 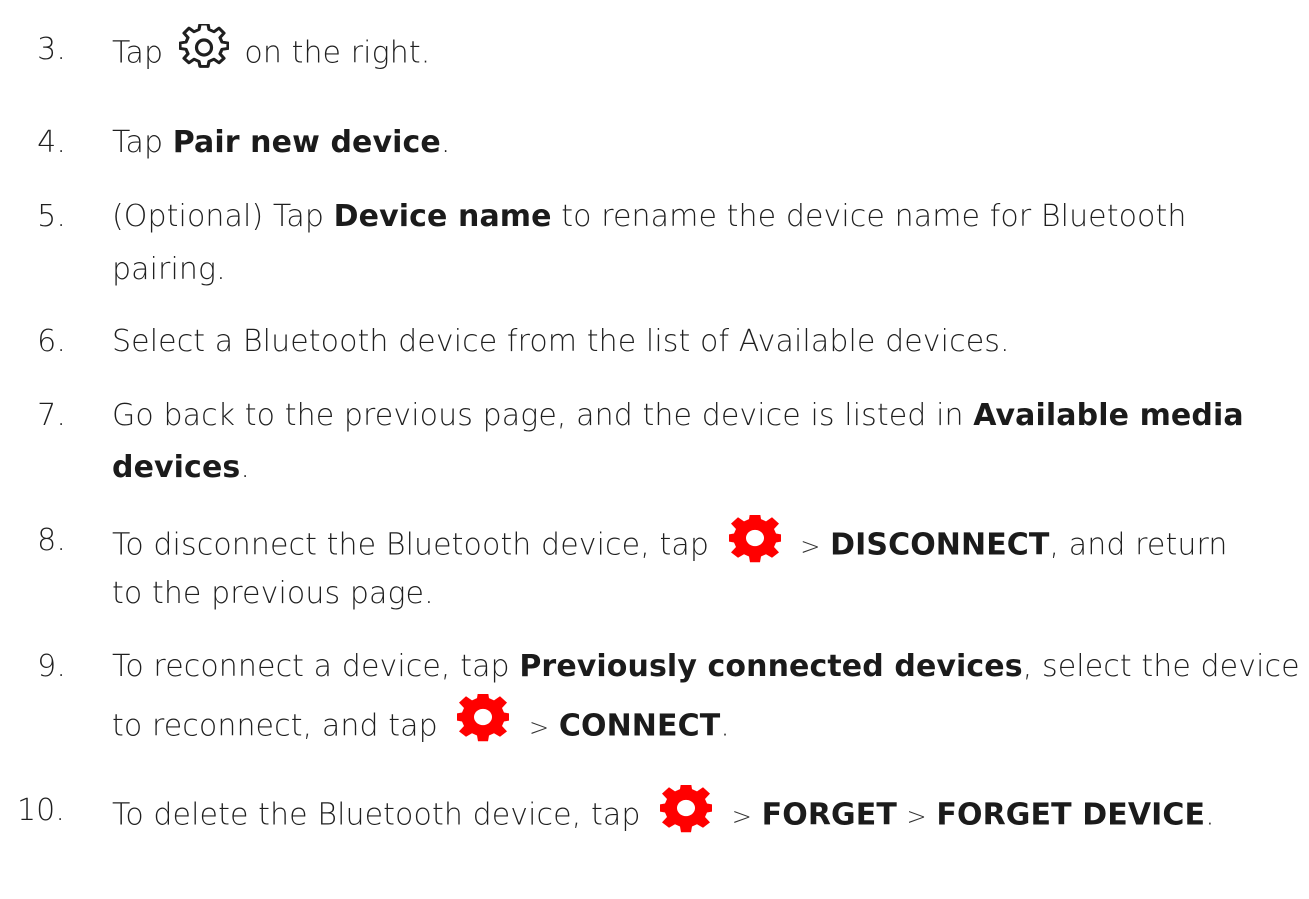 I want to click on ui-term-available-media: Available media, so click(x=1108, y=415).